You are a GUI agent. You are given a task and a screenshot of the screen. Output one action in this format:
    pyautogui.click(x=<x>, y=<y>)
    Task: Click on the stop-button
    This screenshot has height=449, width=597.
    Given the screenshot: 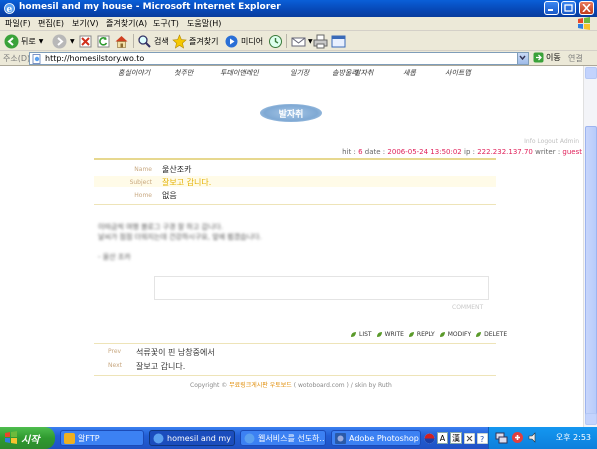 What is the action you would take?
    pyautogui.click(x=85, y=41)
    